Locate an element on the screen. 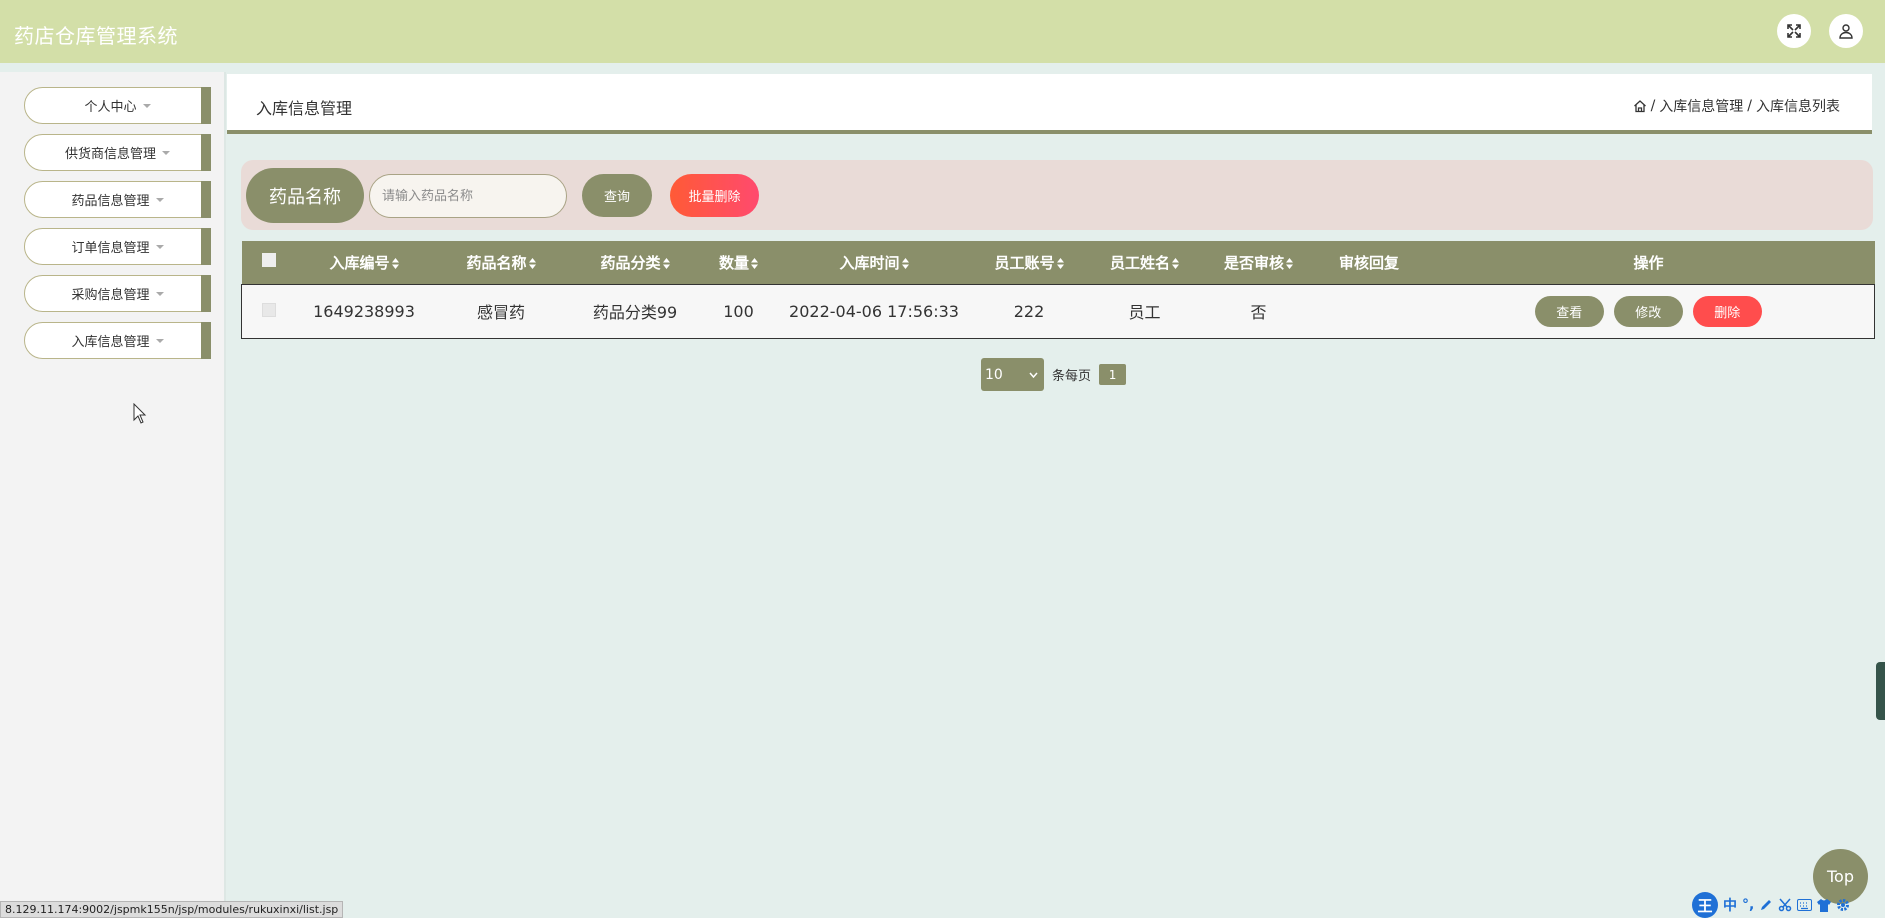 The image size is (1885, 918). page-size-value: 10 is located at coordinates (994, 374).